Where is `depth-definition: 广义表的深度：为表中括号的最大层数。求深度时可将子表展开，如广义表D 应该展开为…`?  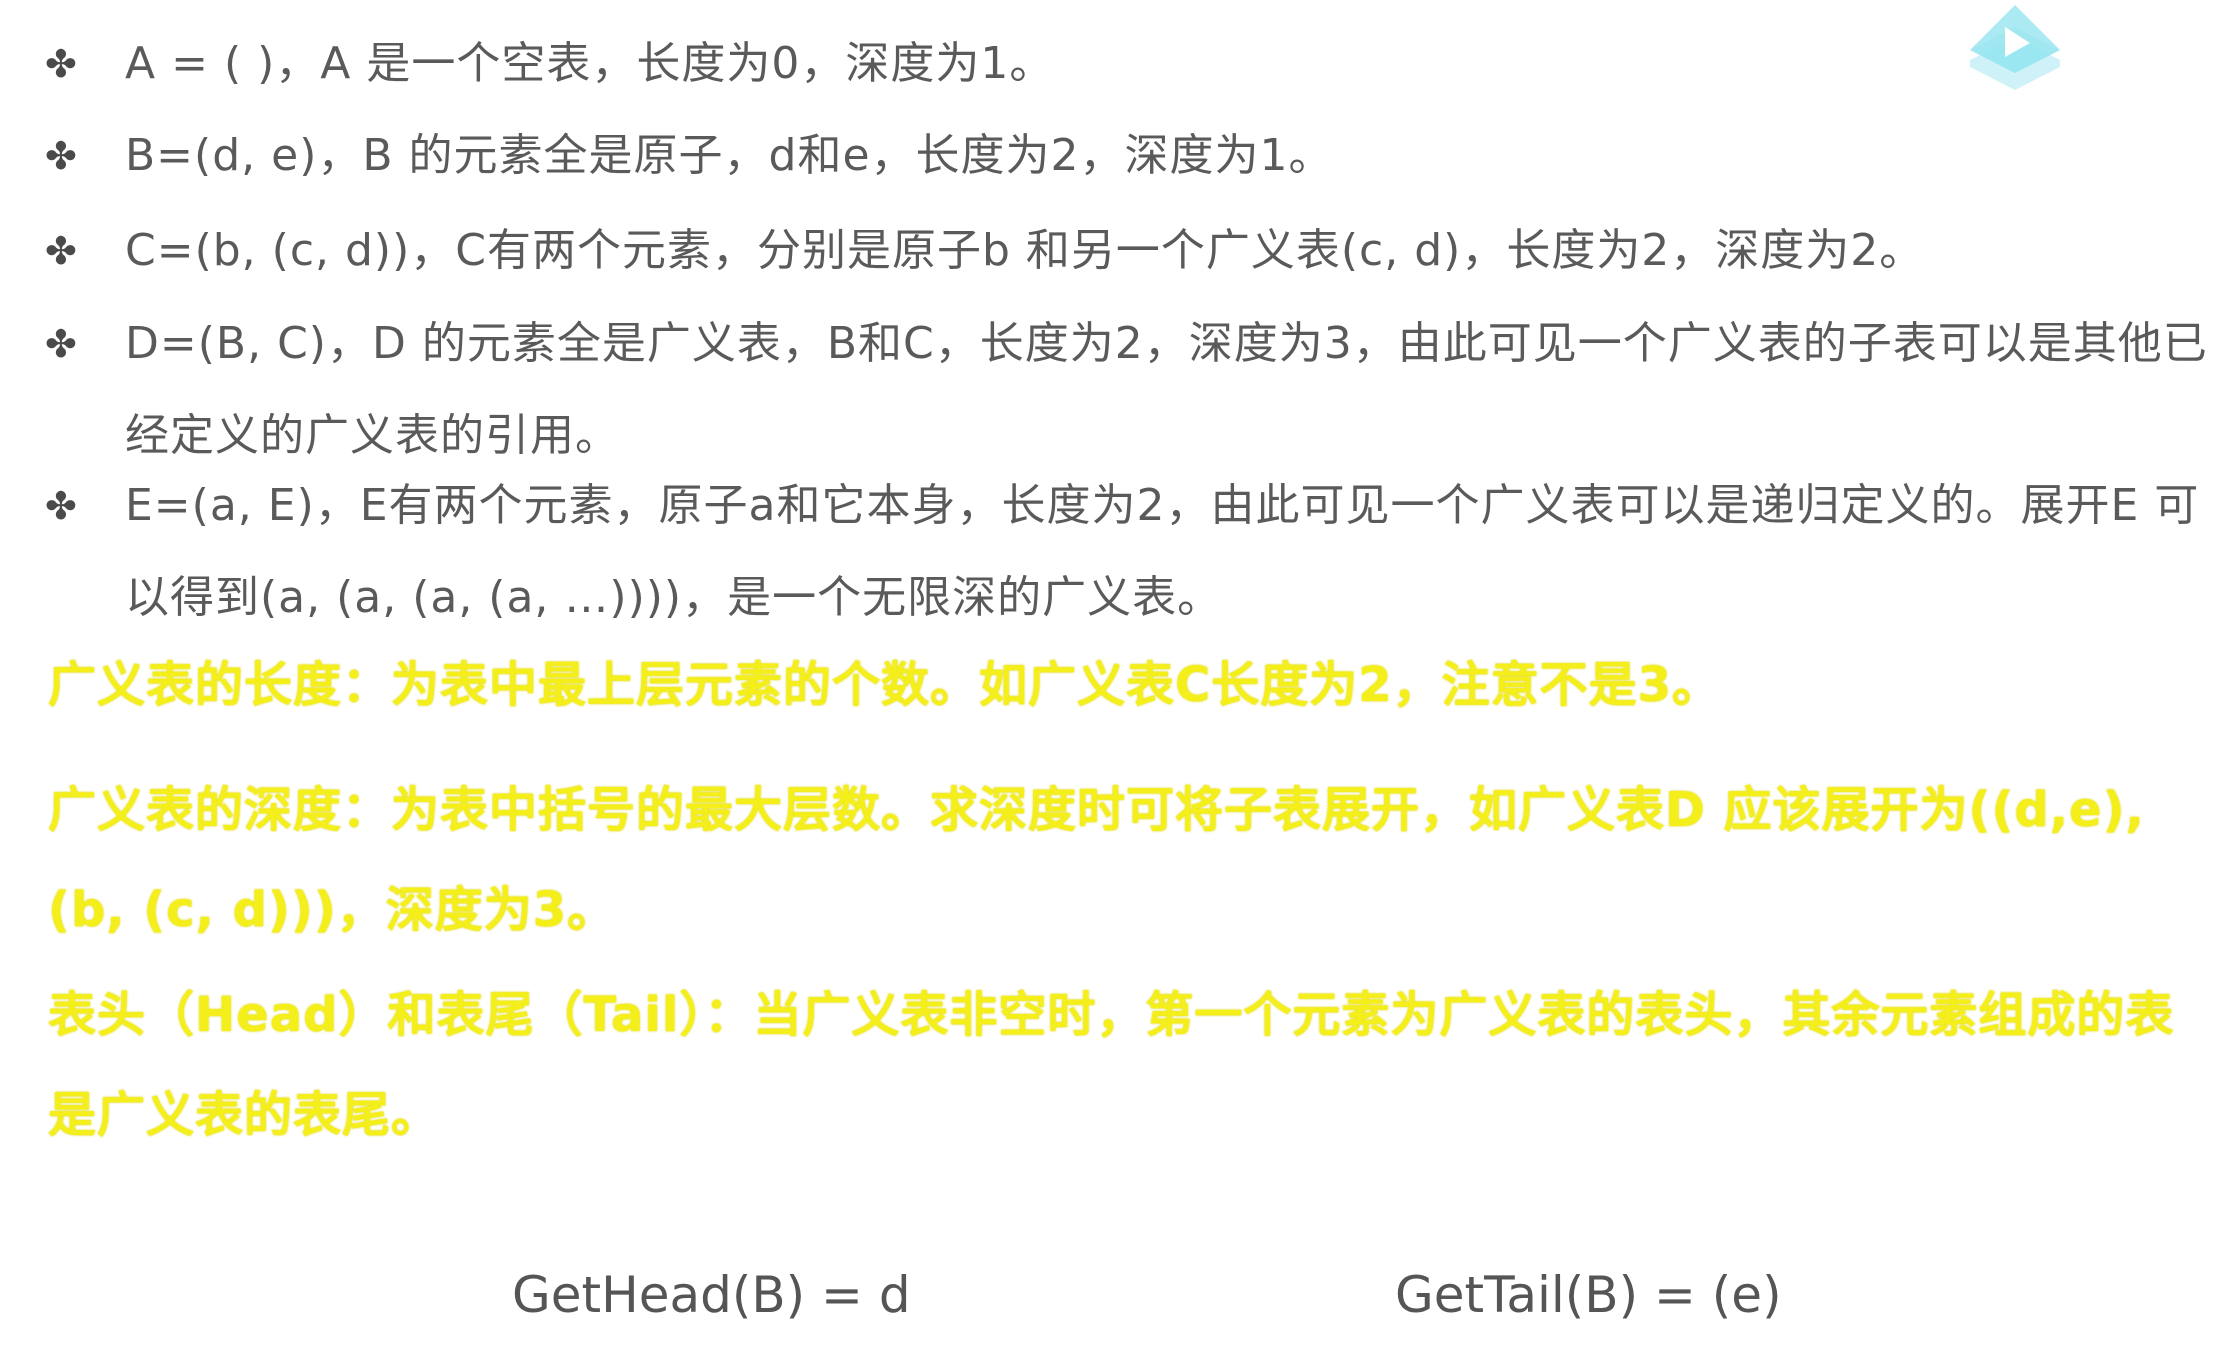 depth-definition: 广义表的深度：为表中括号的最大层数。求深度时可将子表展开，如广义表D 应该展开为… is located at coordinates (1096, 860).